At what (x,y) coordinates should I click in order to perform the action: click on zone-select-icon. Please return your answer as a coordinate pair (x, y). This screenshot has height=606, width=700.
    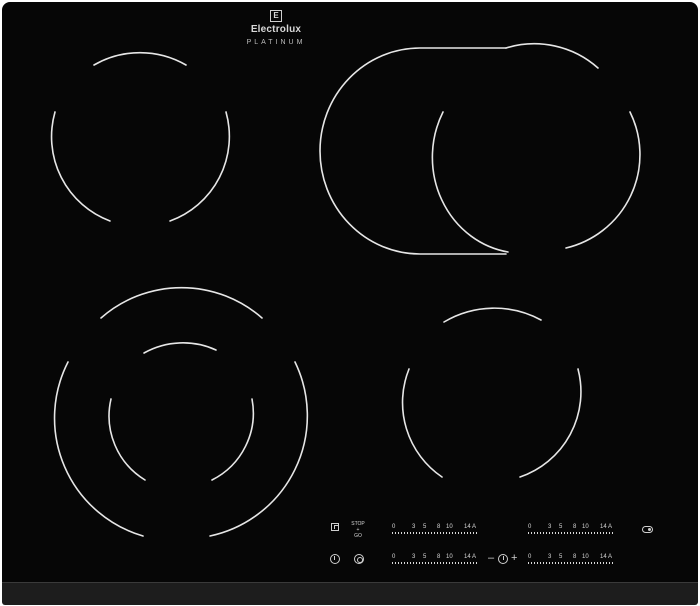
    Looking at the image, I should click on (359, 559).